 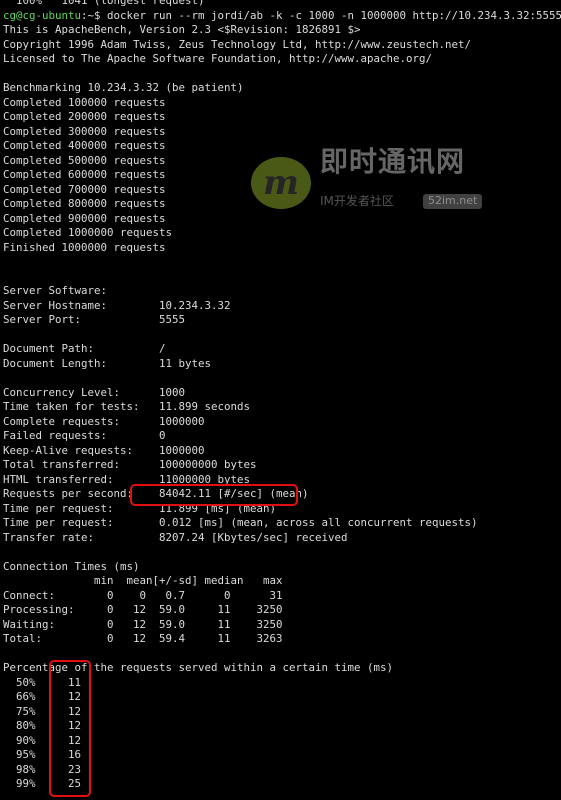 What do you see at coordinates (143, 595) in the screenshot?
I see `terminal-line: Connect: 0 0 0.7 0 31` at bounding box center [143, 595].